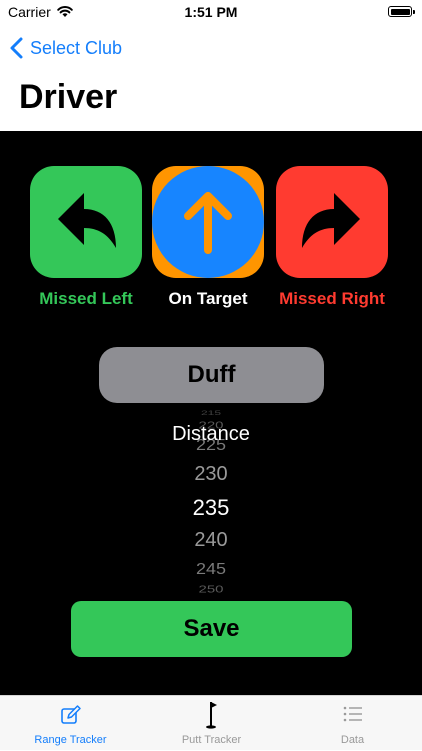 This screenshot has width=422, height=751. I want to click on missed-right-button, so click(332, 222).